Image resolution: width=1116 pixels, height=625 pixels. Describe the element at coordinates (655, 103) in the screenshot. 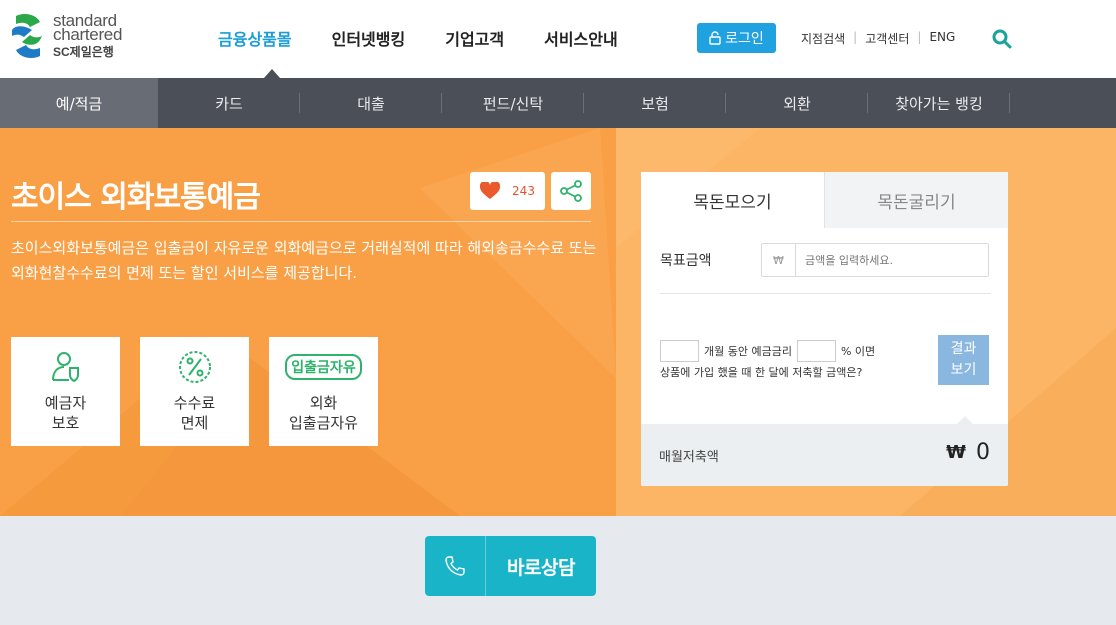

I see `lnb-item-insurance: 보험` at that location.